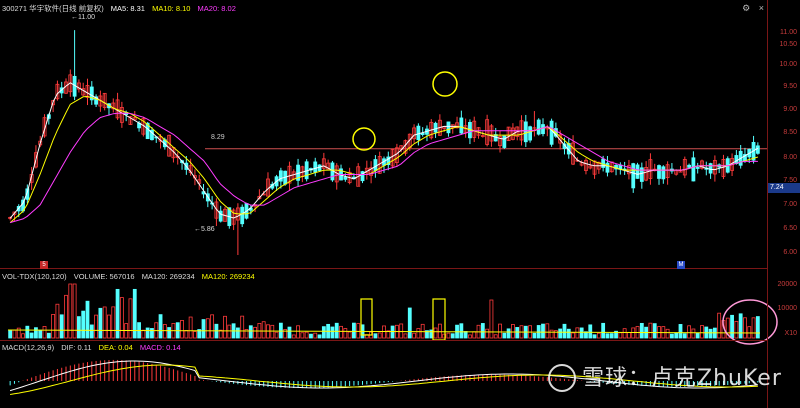  What do you see at coordinates (383, 268) in the screenshot?
I see `price-panel-divider` at bounding box center [383, 268].